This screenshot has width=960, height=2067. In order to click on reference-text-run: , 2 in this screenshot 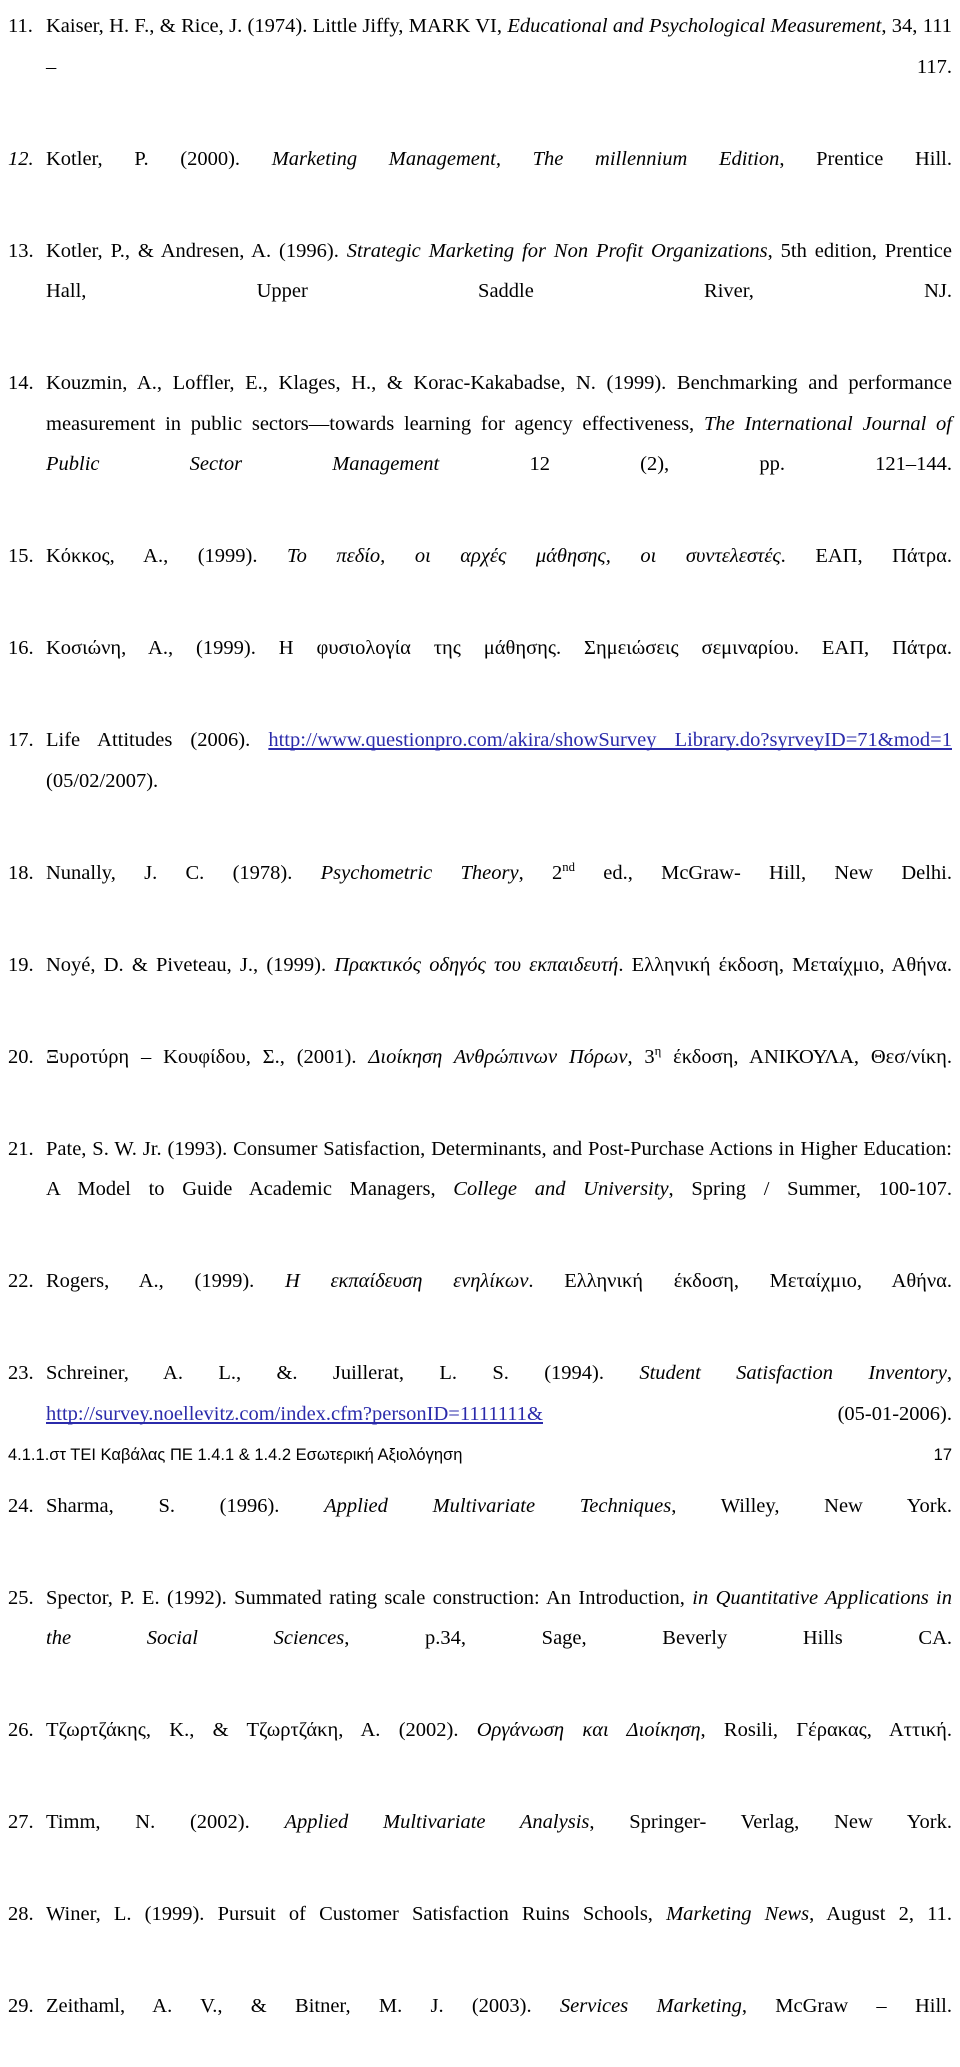, I will do `click(540, 872)`.